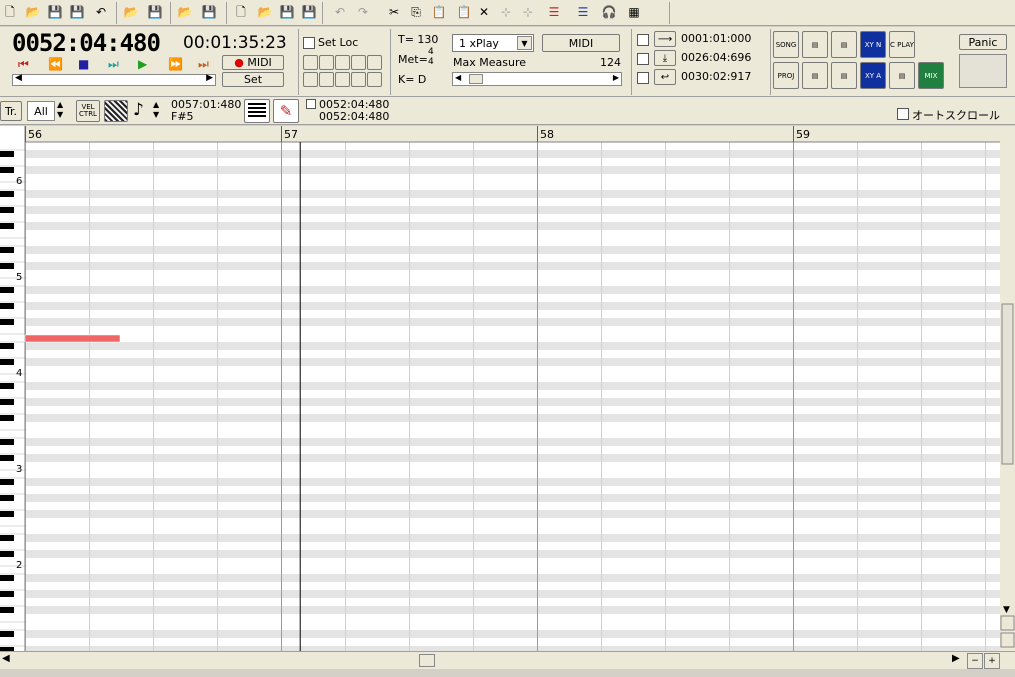 The image size is (1015, 677). Describe the element at coordinates (363, 12) in the screenshot. I see `redo-icon: ↷` at that location.